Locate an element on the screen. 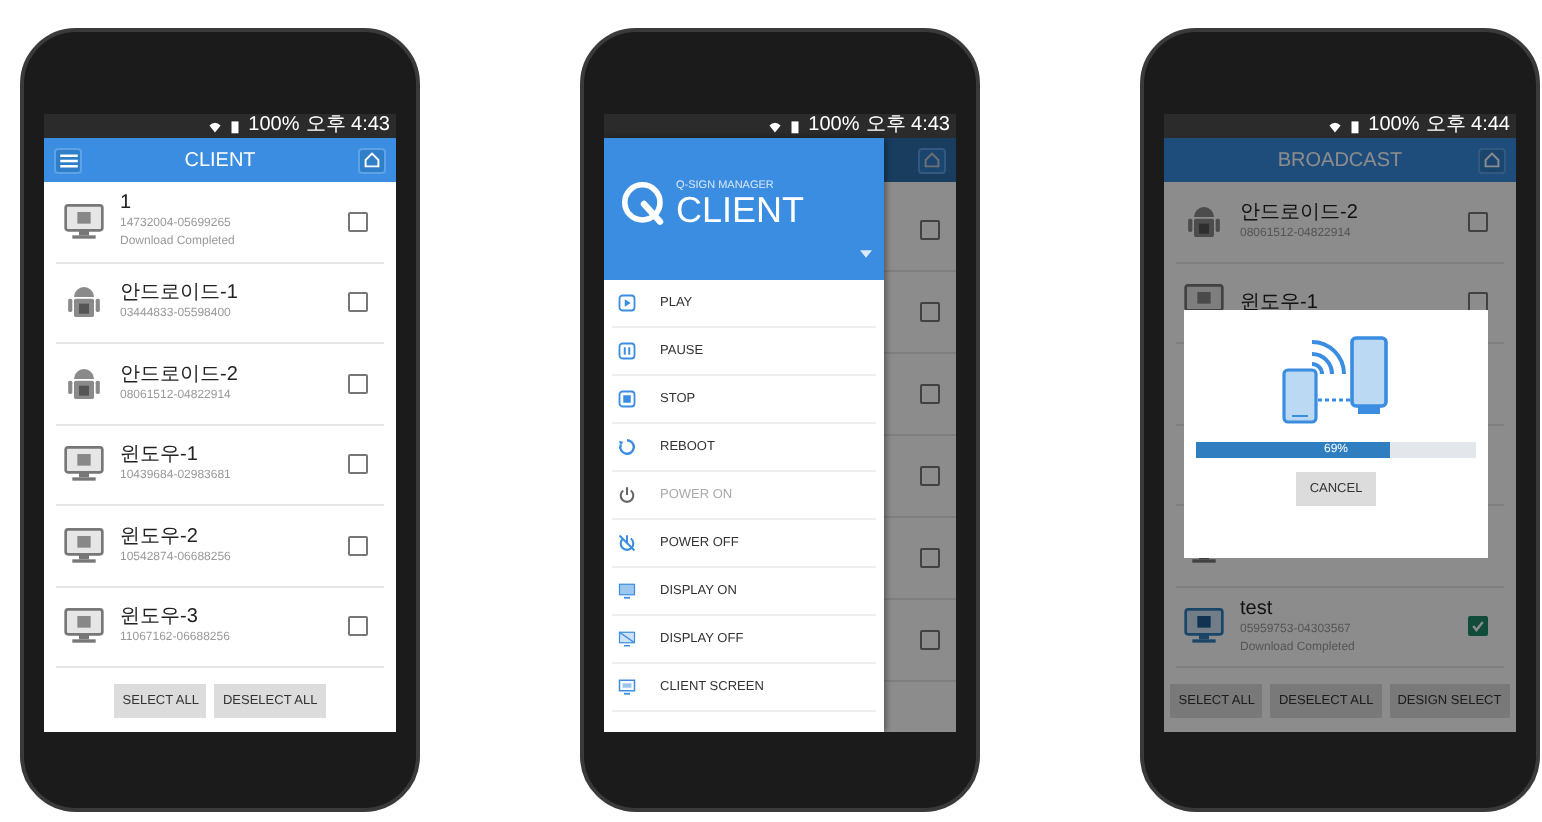 The image size is (1542, 822). monitor-off-icon is located at coordinates (627, 639).